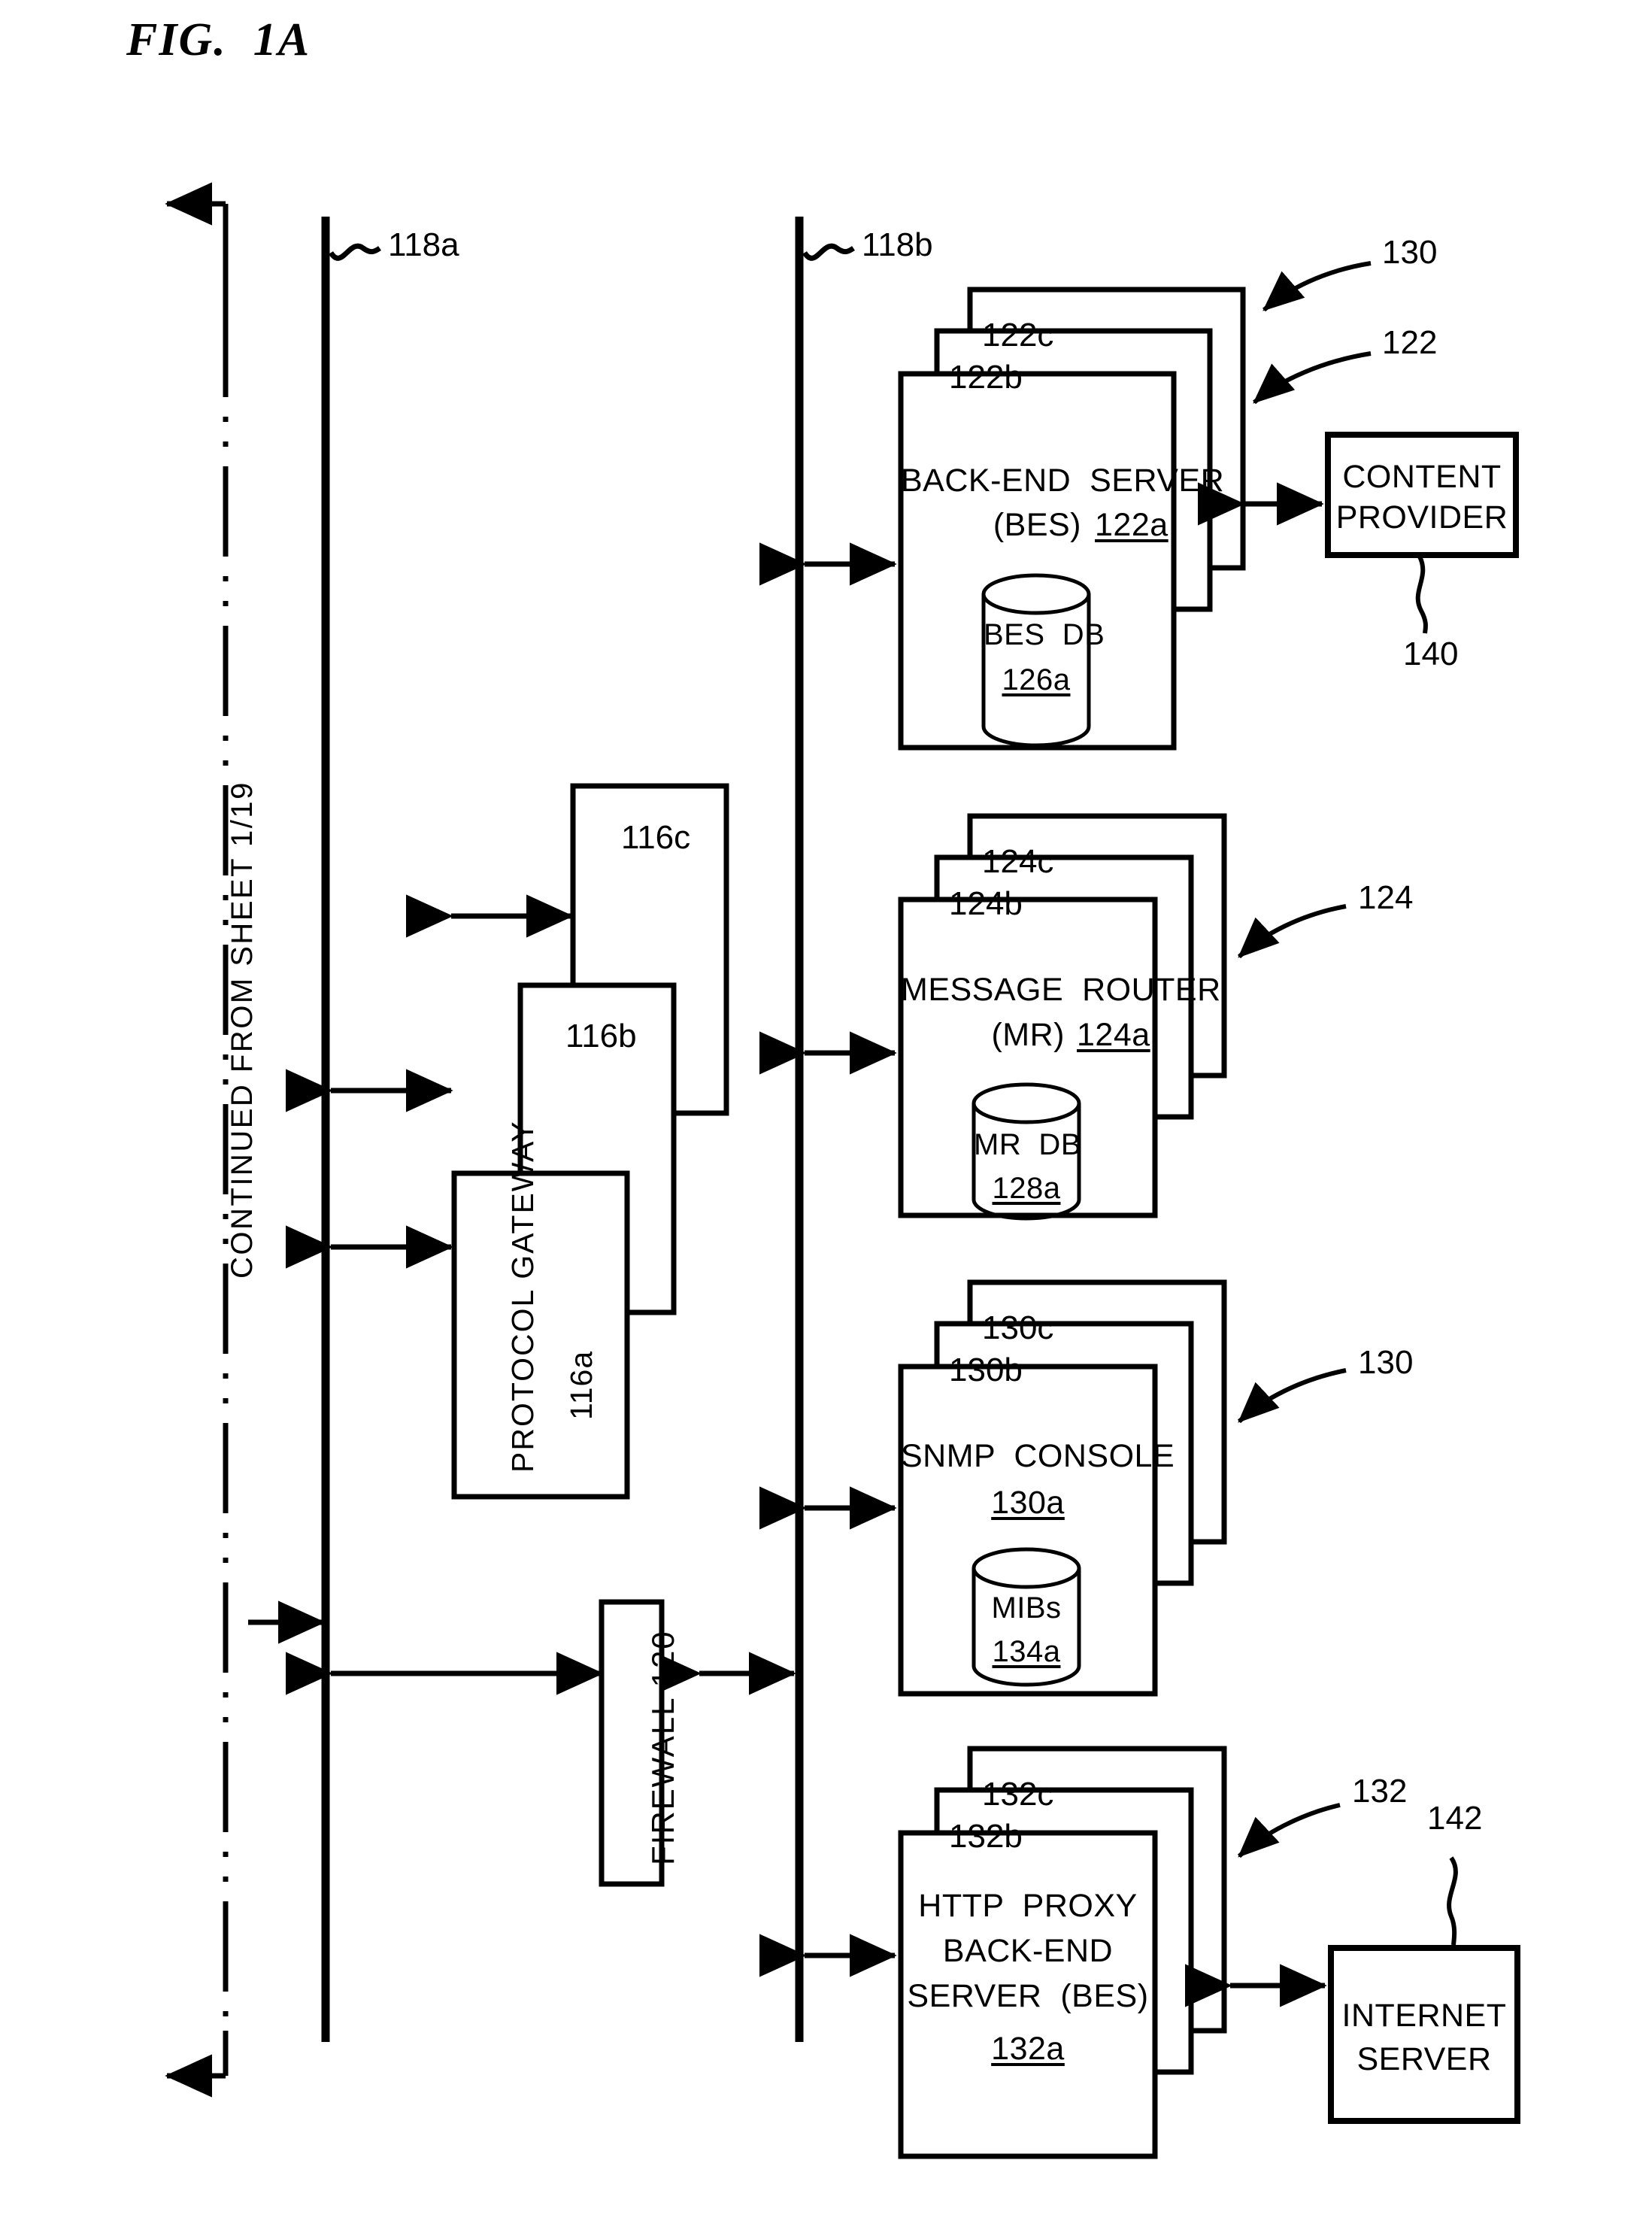 Image resolution: width=1652 pixels, height=2233 pixels. What do you see at coordinates (1044, 635) in the screenshot?
I see `bes-db-name: BES DB` at bounding box center [1044, 635].